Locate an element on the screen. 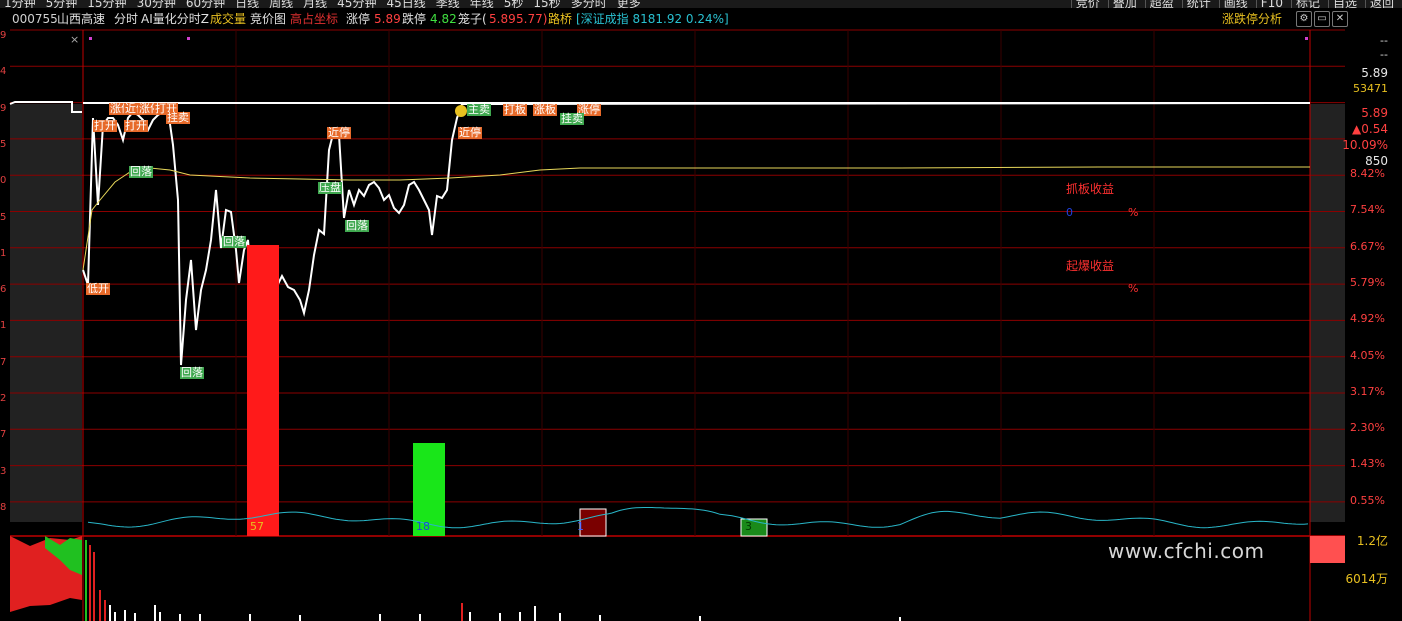  left-price-axis: 9 4 9 5 0 5 1 6 1 7 2 7 3 8 is located at coordinates (5, 325).